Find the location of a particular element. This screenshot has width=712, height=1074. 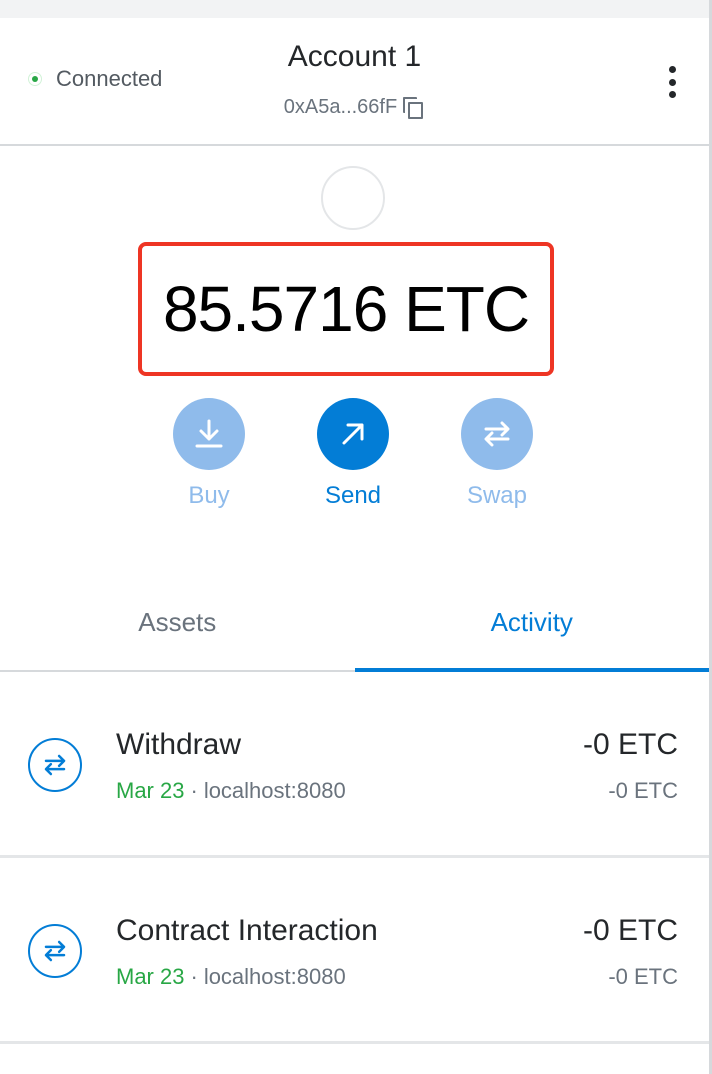

kebab-menu-icon is located at coordinates (672, 69).